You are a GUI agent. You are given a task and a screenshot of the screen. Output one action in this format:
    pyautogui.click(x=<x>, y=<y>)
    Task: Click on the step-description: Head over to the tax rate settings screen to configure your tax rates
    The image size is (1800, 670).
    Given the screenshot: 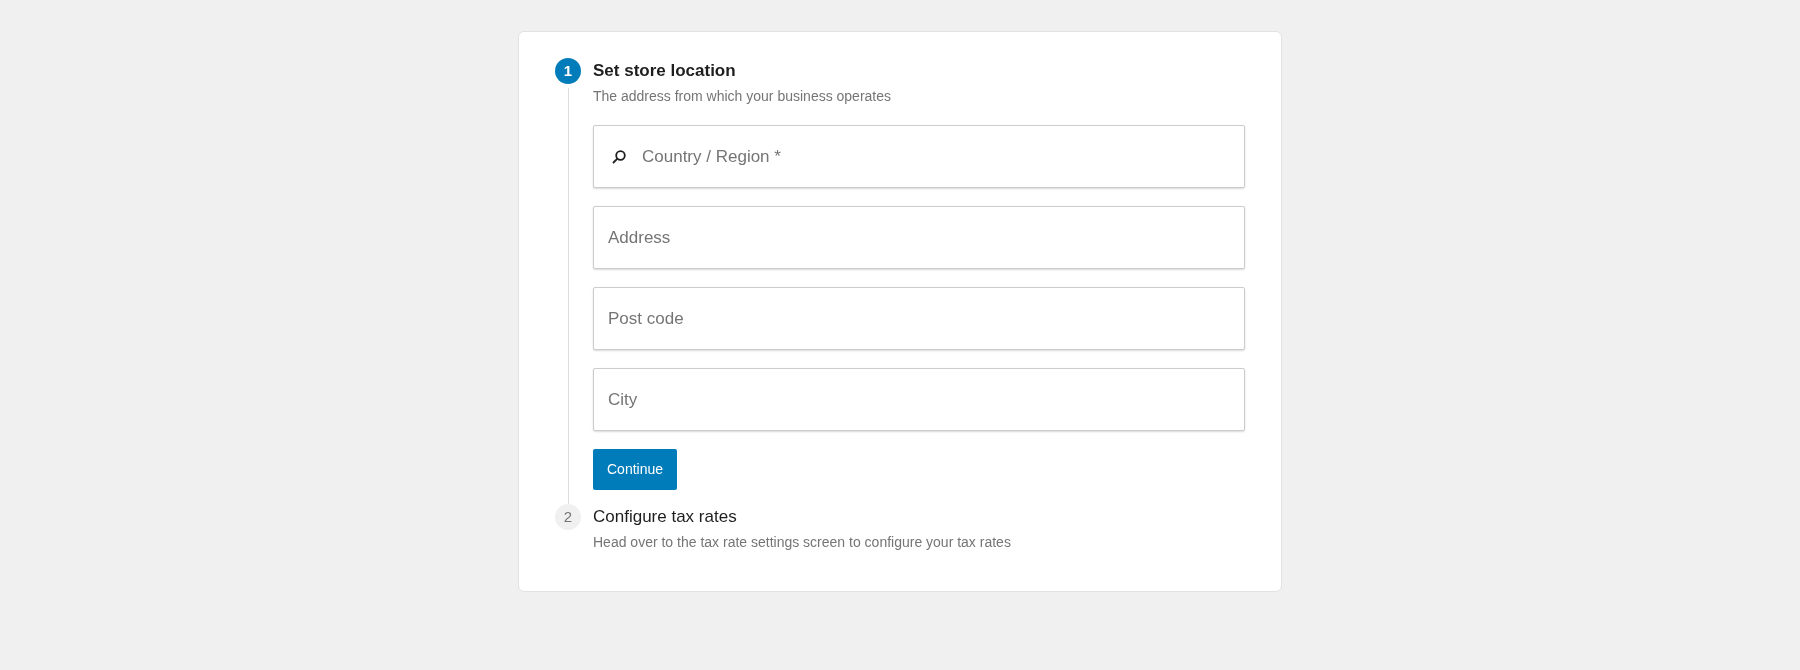 What is the action you would take?
    pyautogui.click(x=802, y=542)
    